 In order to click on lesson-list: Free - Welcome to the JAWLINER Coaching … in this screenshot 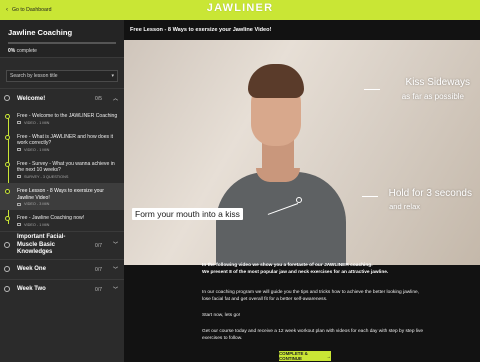, I will do `click(62, 169)`.